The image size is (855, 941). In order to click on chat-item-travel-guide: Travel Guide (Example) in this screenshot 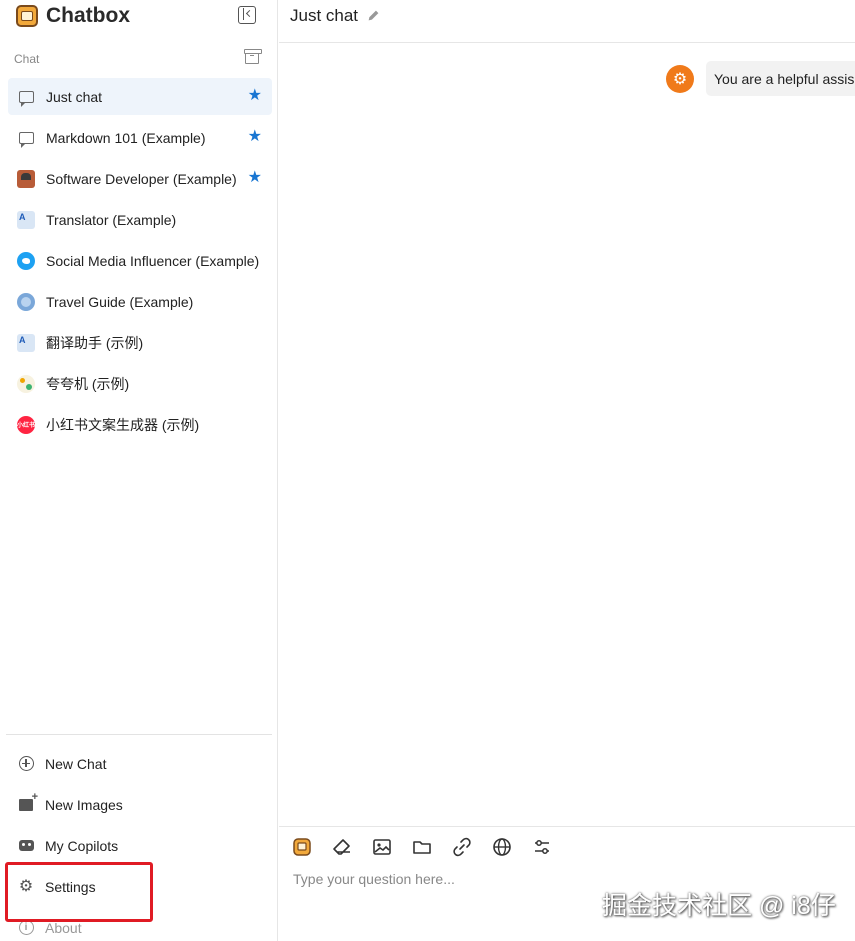, I will do `click(140, 301)`.